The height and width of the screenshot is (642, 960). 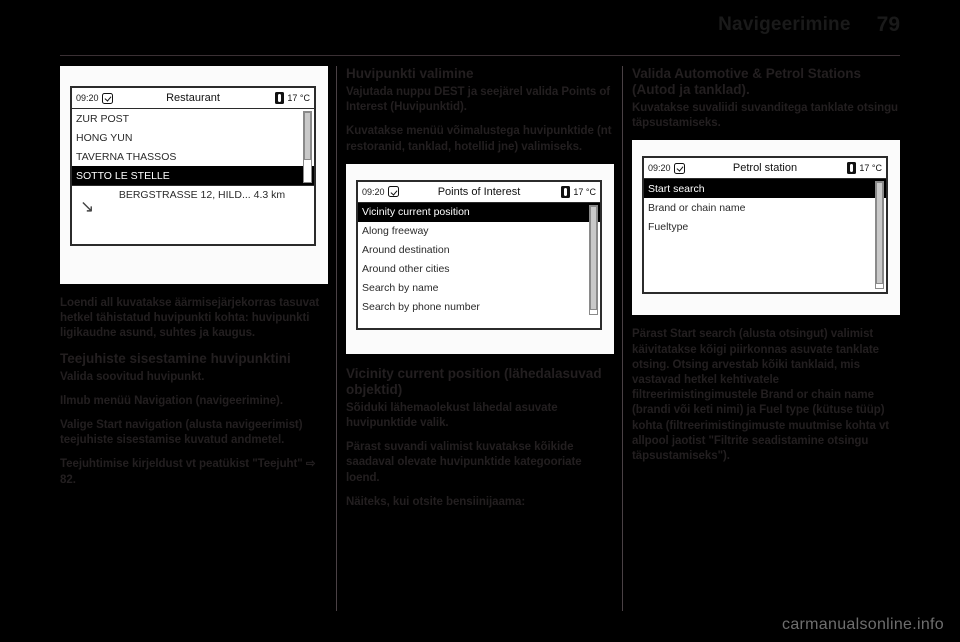 I want to click on list-item: TAVERNA THASSOS ❯, so click(x=193, y=156).